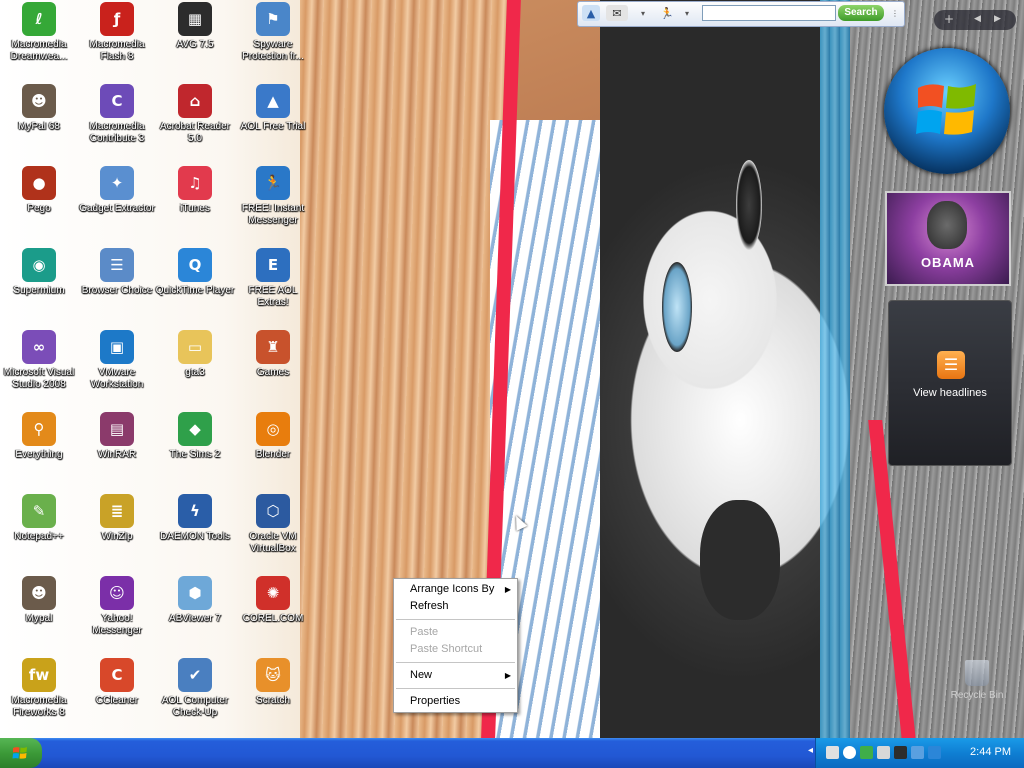  What do you see at coordinates (195, 454) in the screenshot?
I see `desktop-icon-label: The Sims 2` at bounding box center [195, 454].